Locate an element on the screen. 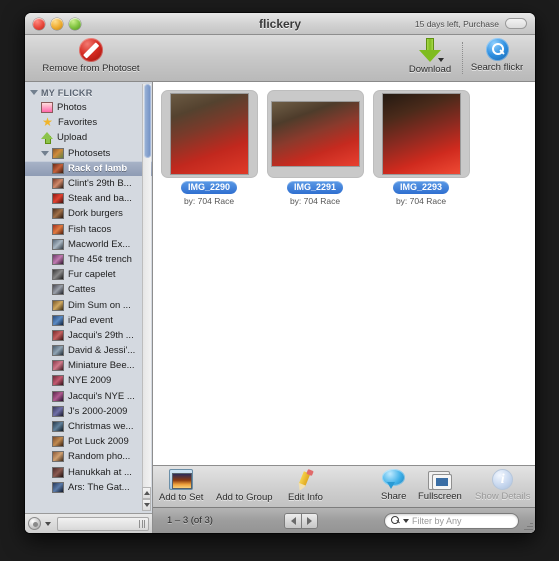 This screenshot has width=559, height=561. photo-title-badge: IMG_2290 is located at coordinates (209, 187).